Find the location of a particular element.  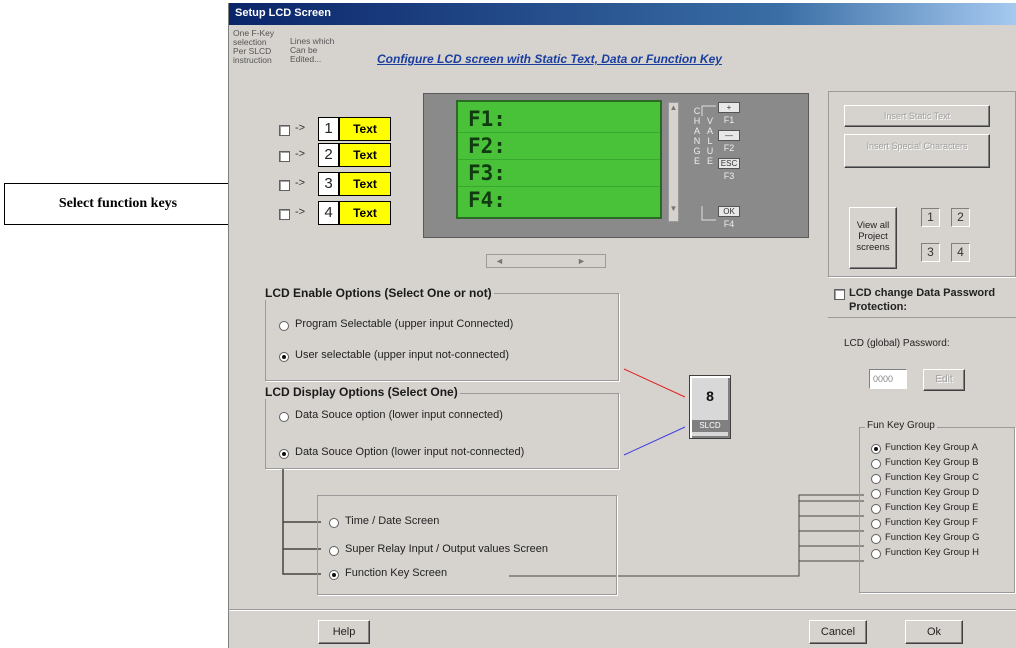

radio-function-key-group-g is located at coordinates (876, 539).